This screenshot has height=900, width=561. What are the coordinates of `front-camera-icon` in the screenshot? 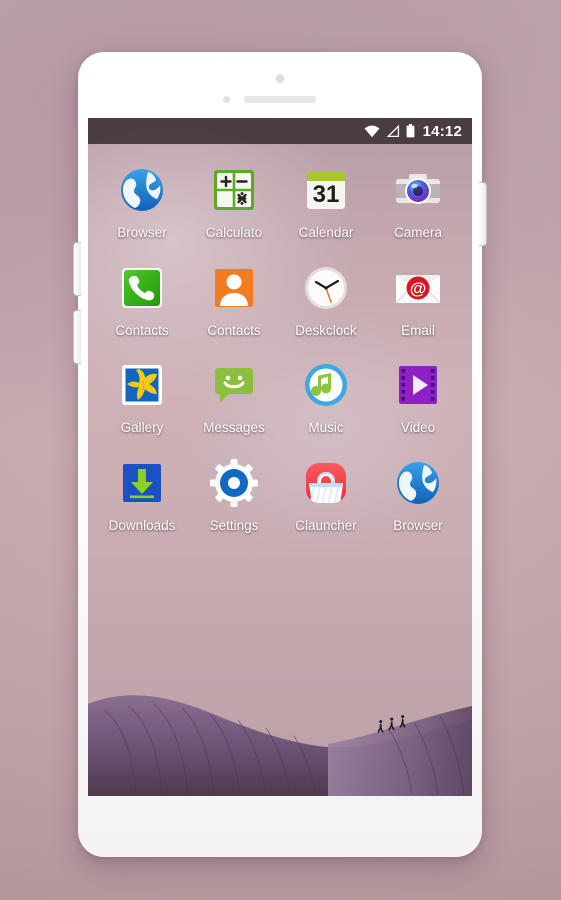 It's located at (280, 78).